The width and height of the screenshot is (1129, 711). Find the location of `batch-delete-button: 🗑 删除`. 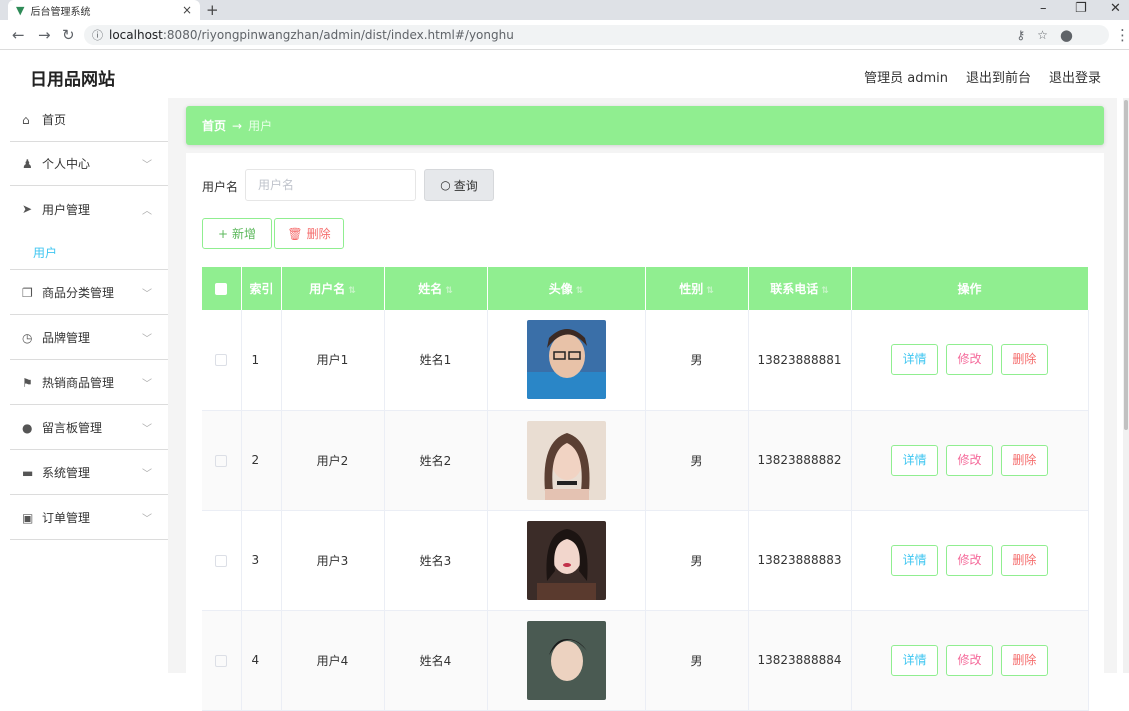

batch-delete-button: 🗑 删除 is located at coordinates (309, 233).